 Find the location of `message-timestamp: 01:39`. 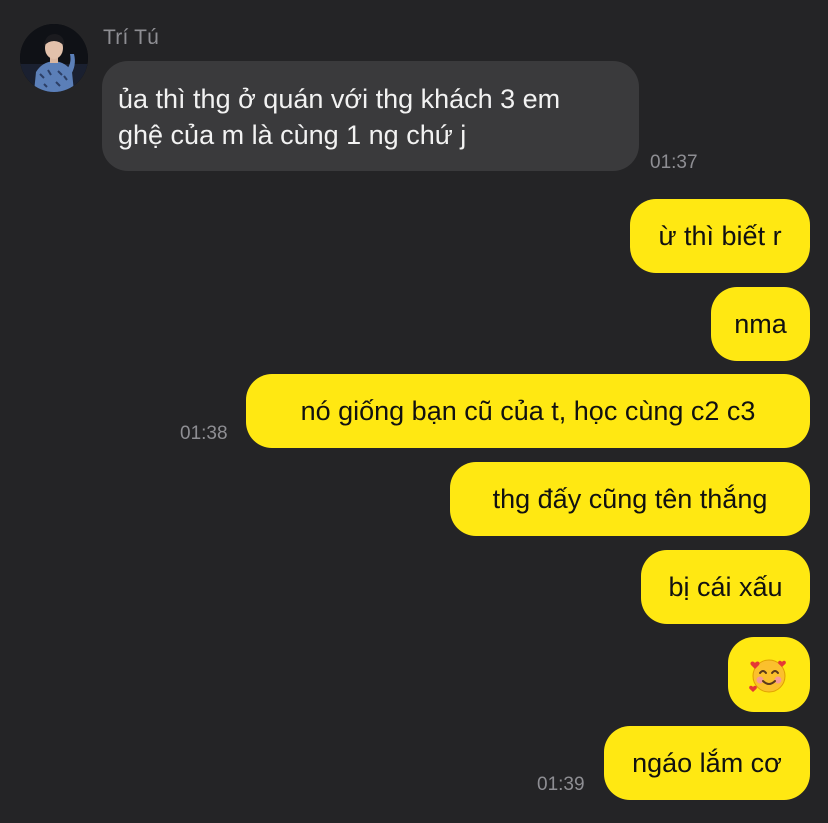

message-timestamp: 01:39 is located at coordinates (561, 784).